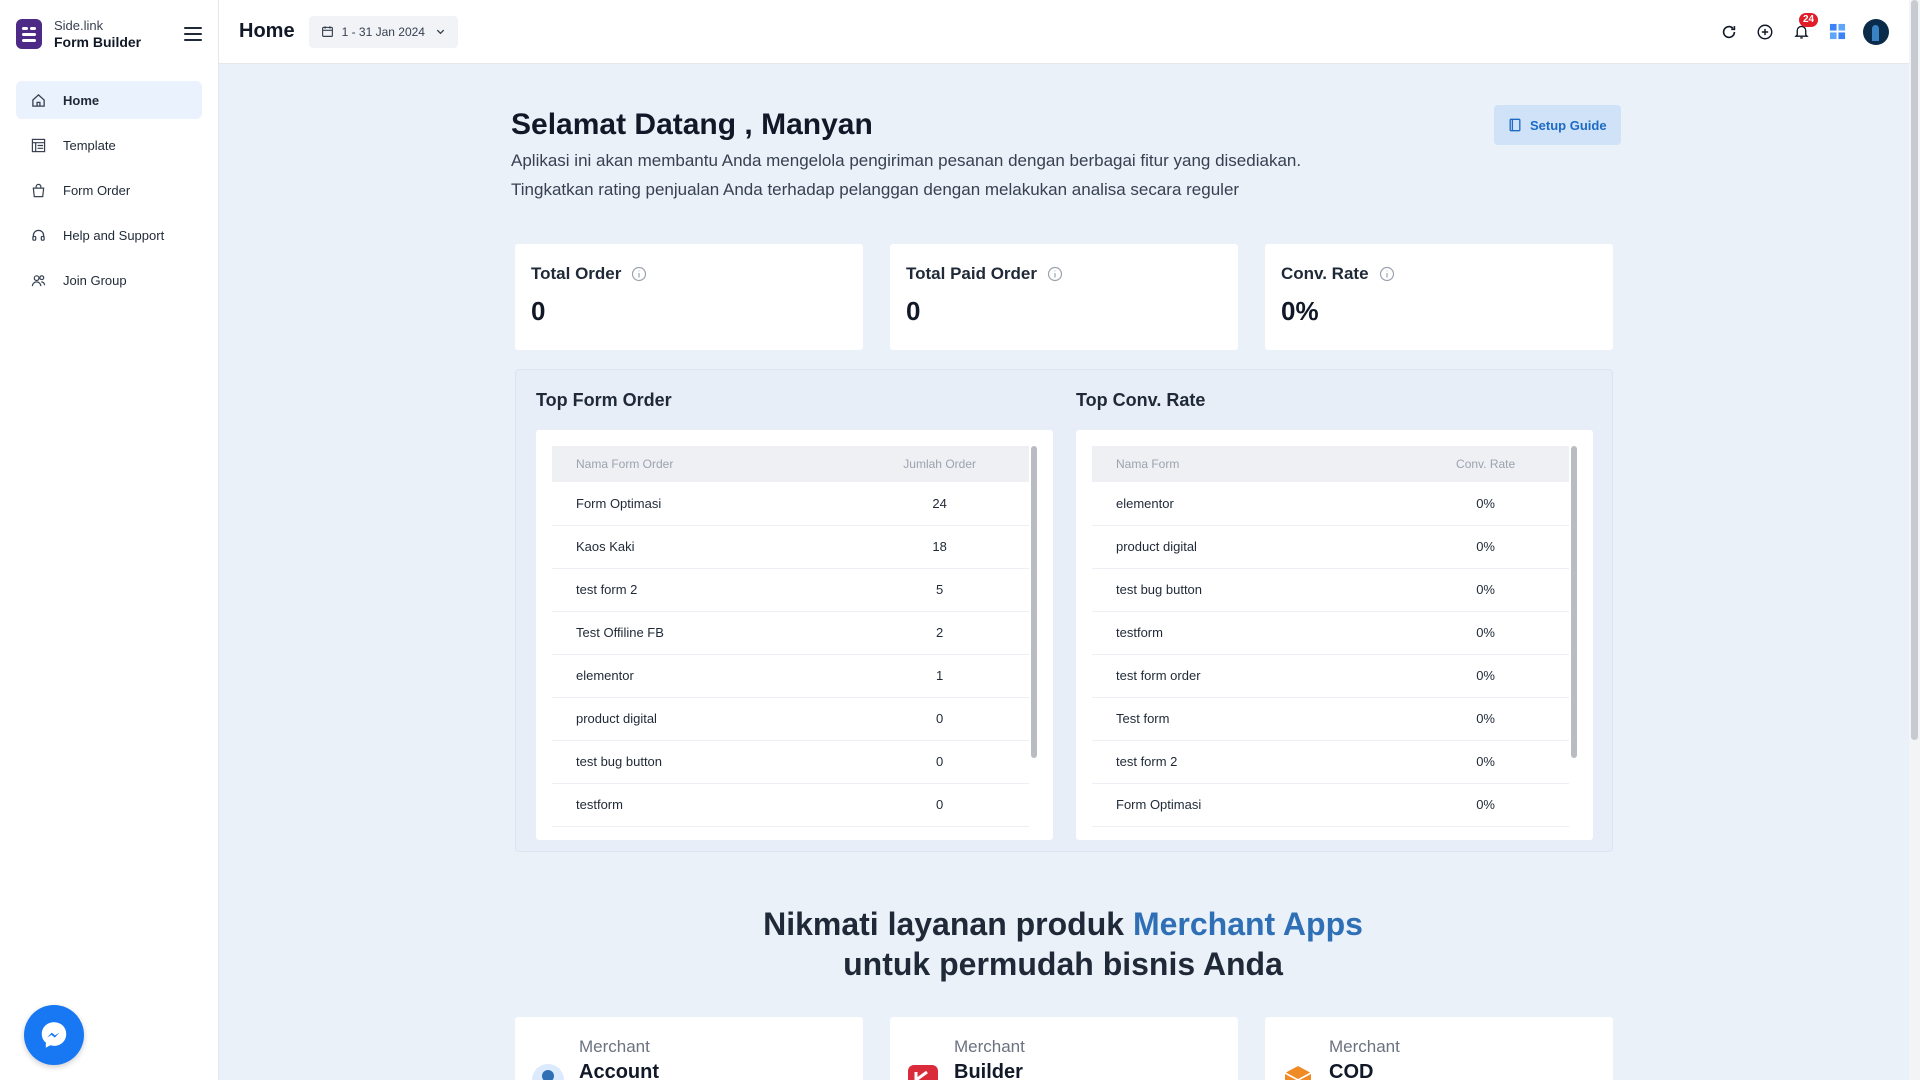 This screenshot has height=1080, width=1920. What do you see at coordinates (1330, 464) in the screenshot?
I see `table-header-row: Nama Form Conv. Rate` at bounding box center [1330, 464].